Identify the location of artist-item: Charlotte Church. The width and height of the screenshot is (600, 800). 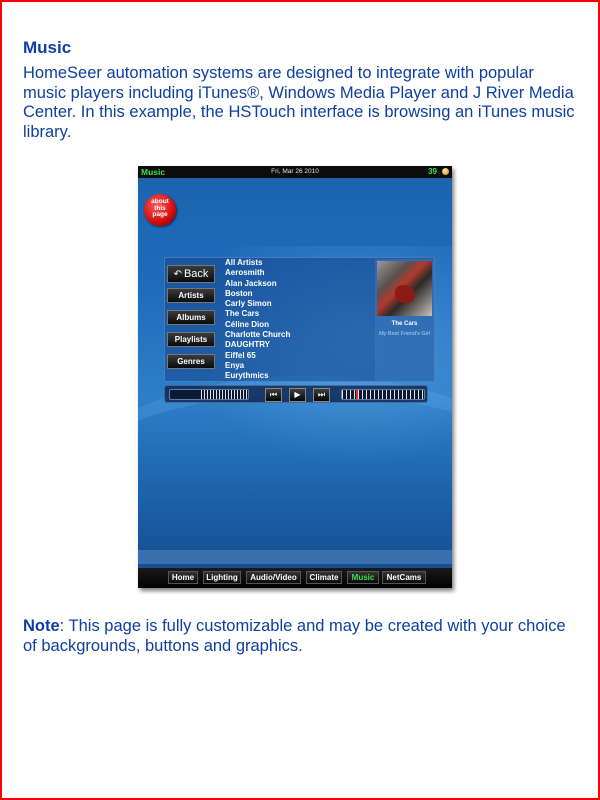
(295, 335).